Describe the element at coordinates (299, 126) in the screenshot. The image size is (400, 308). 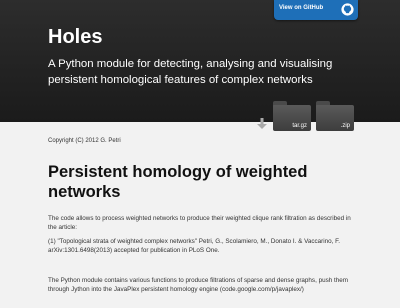
I see `download-tar-gz-label: tar.gz` at that location.